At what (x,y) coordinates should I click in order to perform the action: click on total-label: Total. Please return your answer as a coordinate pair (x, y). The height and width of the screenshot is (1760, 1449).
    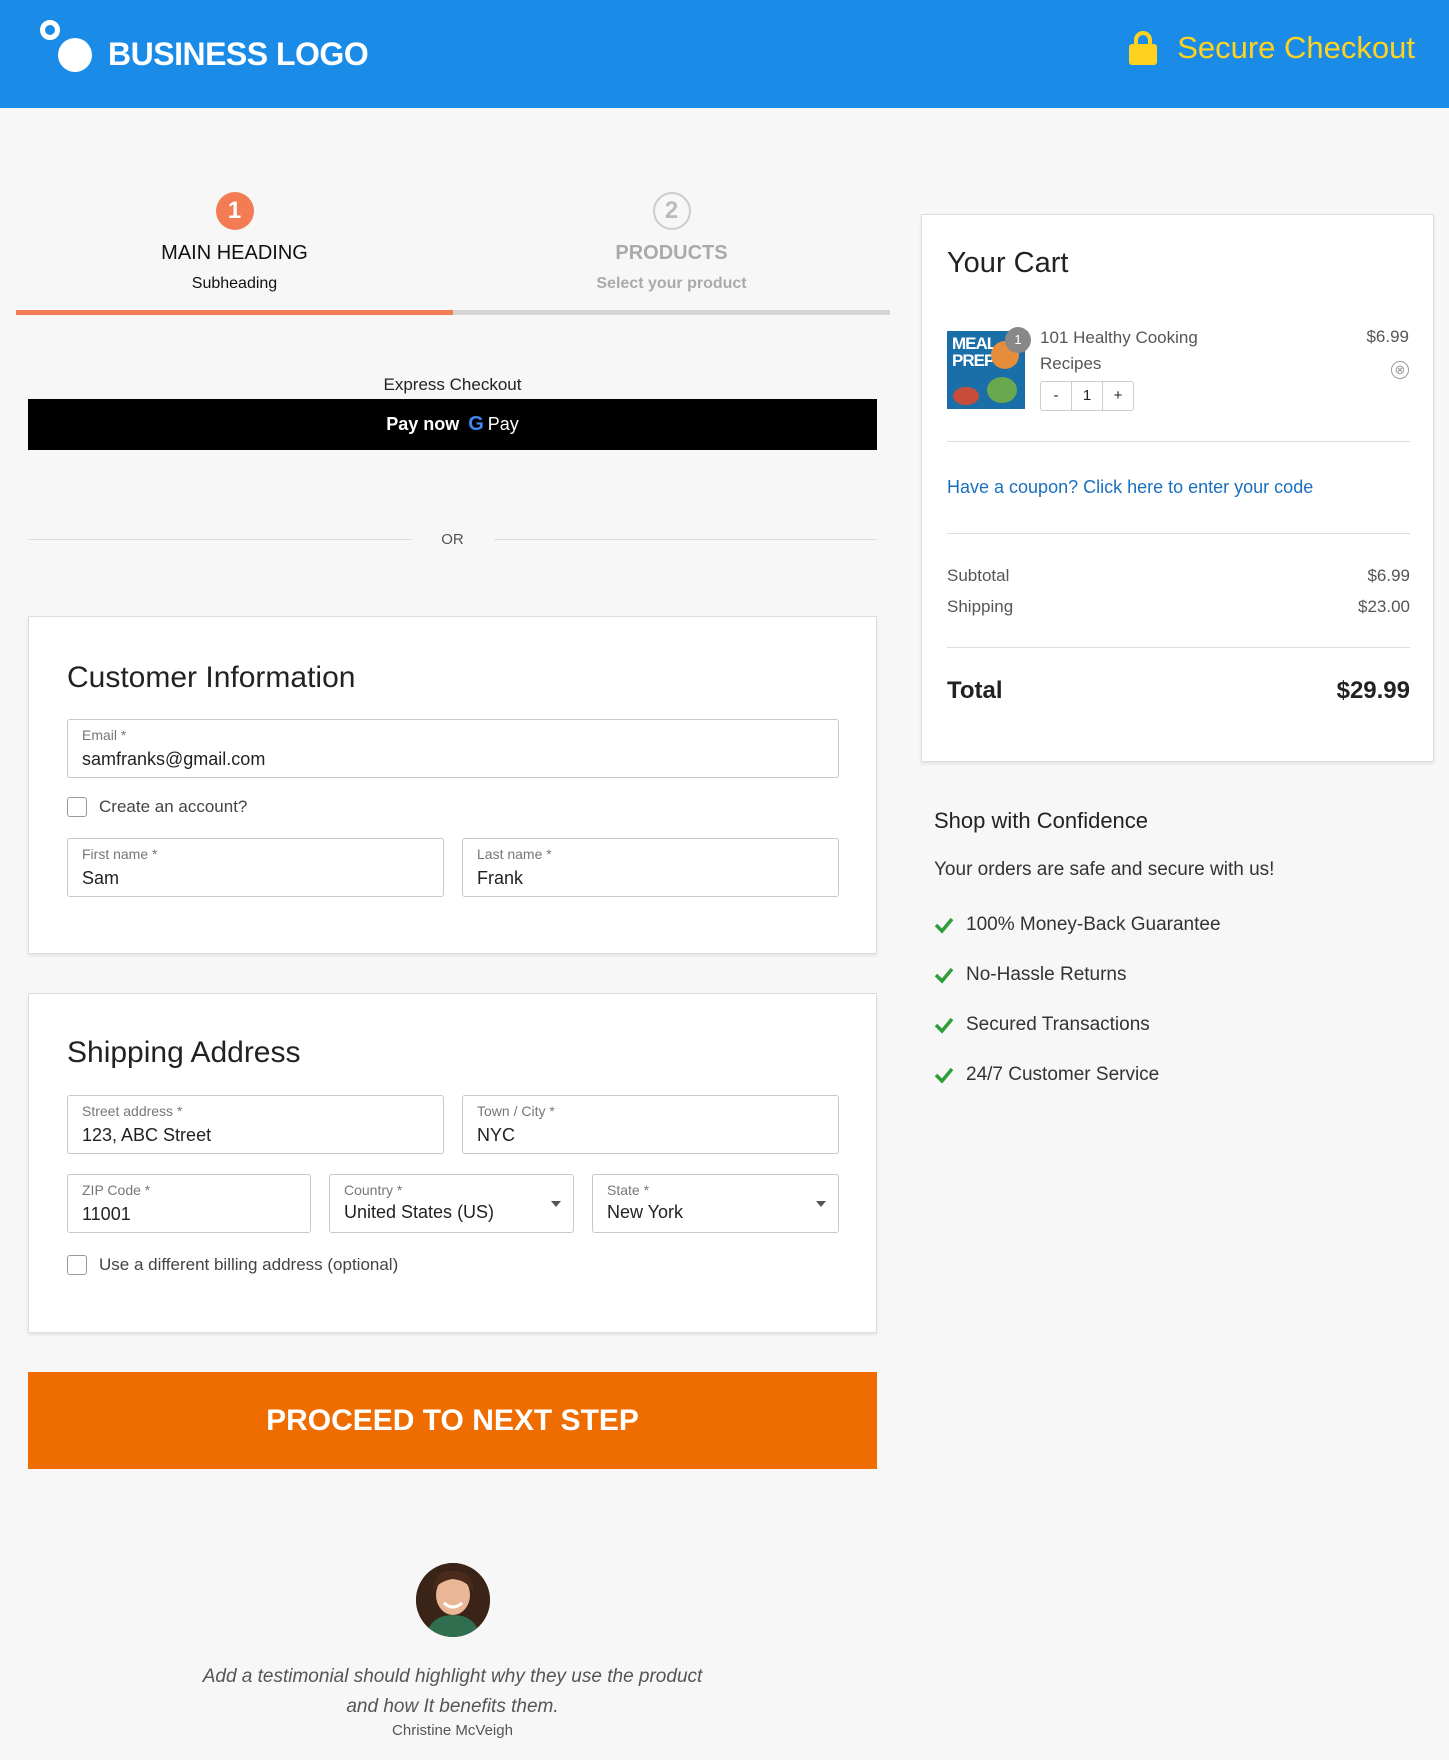
    Looking at the image, I should click on (975, 690).